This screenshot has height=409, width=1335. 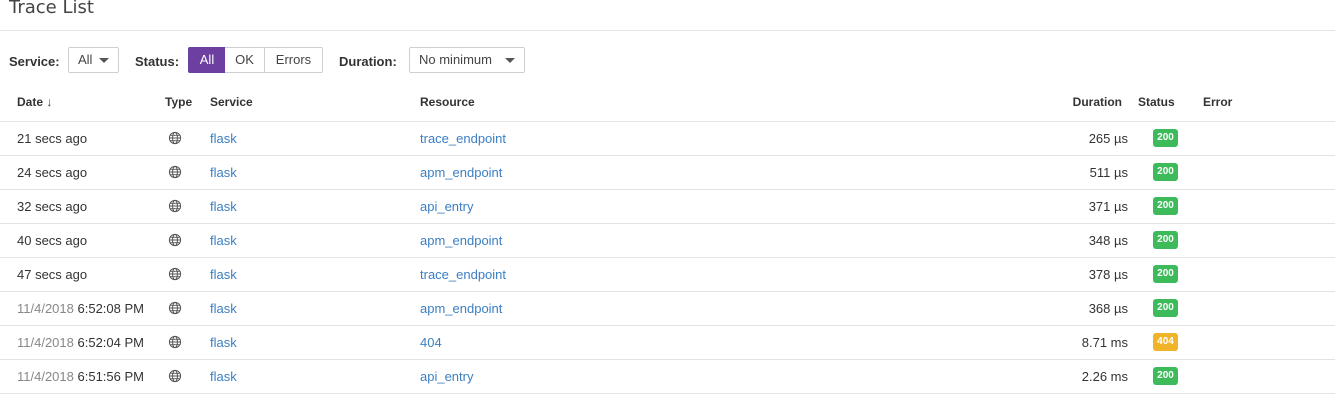 What do you see at coordinates (85, 59) in the screenshot?
I see `service-select-value: All` at bounding box center [85, 59].